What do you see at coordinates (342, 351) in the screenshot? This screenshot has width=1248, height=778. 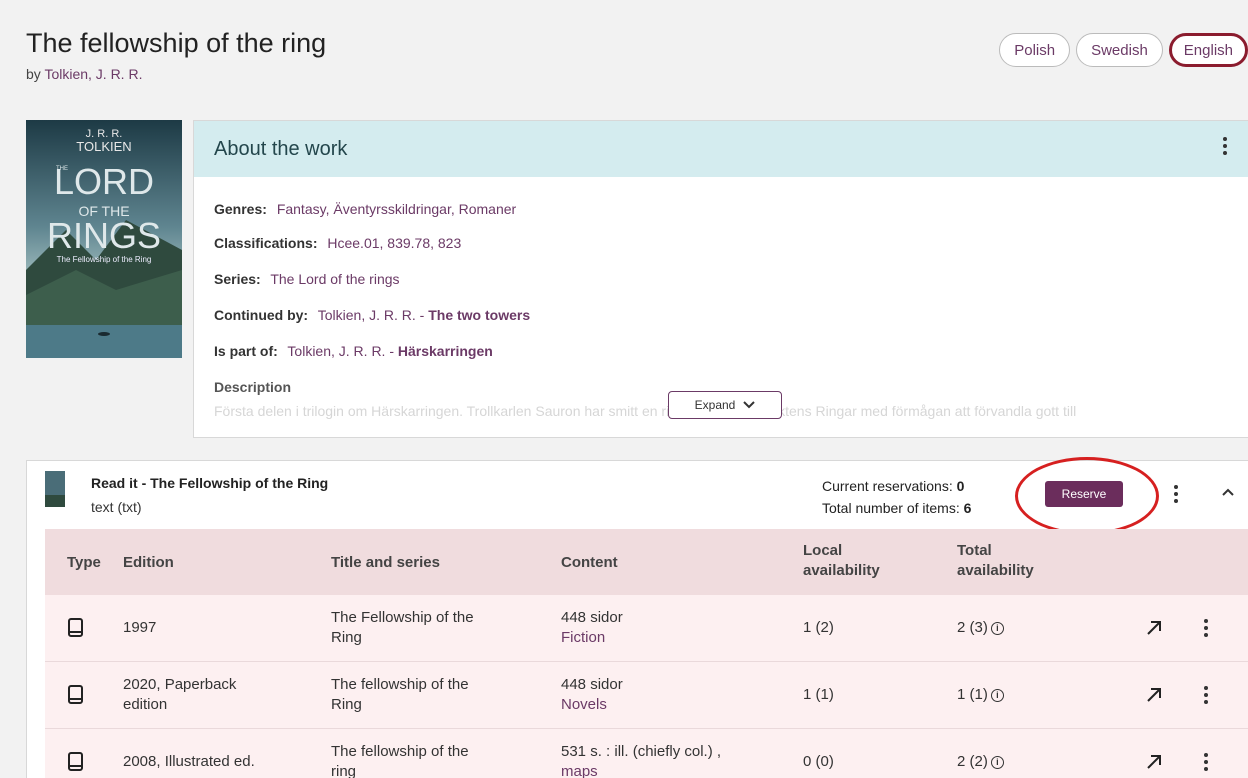 I see `partof-author: Tolkien, J. R. R. -` at bounding box center [342, 351].